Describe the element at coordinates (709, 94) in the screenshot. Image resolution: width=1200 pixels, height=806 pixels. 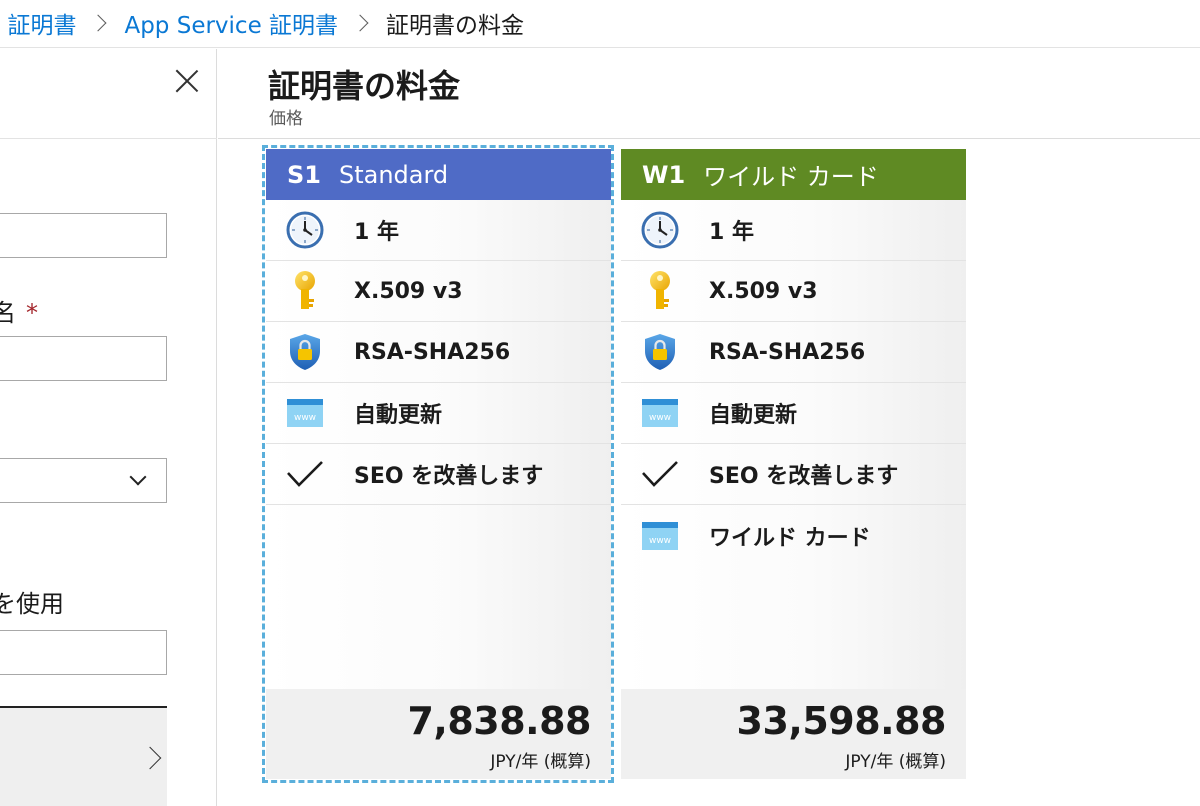
I see `blade-header: 証明書の料金 価格` at that location.